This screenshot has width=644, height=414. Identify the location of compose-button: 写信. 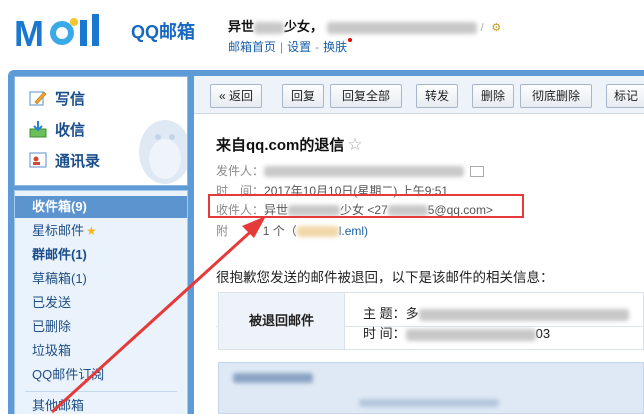
(57, 98).